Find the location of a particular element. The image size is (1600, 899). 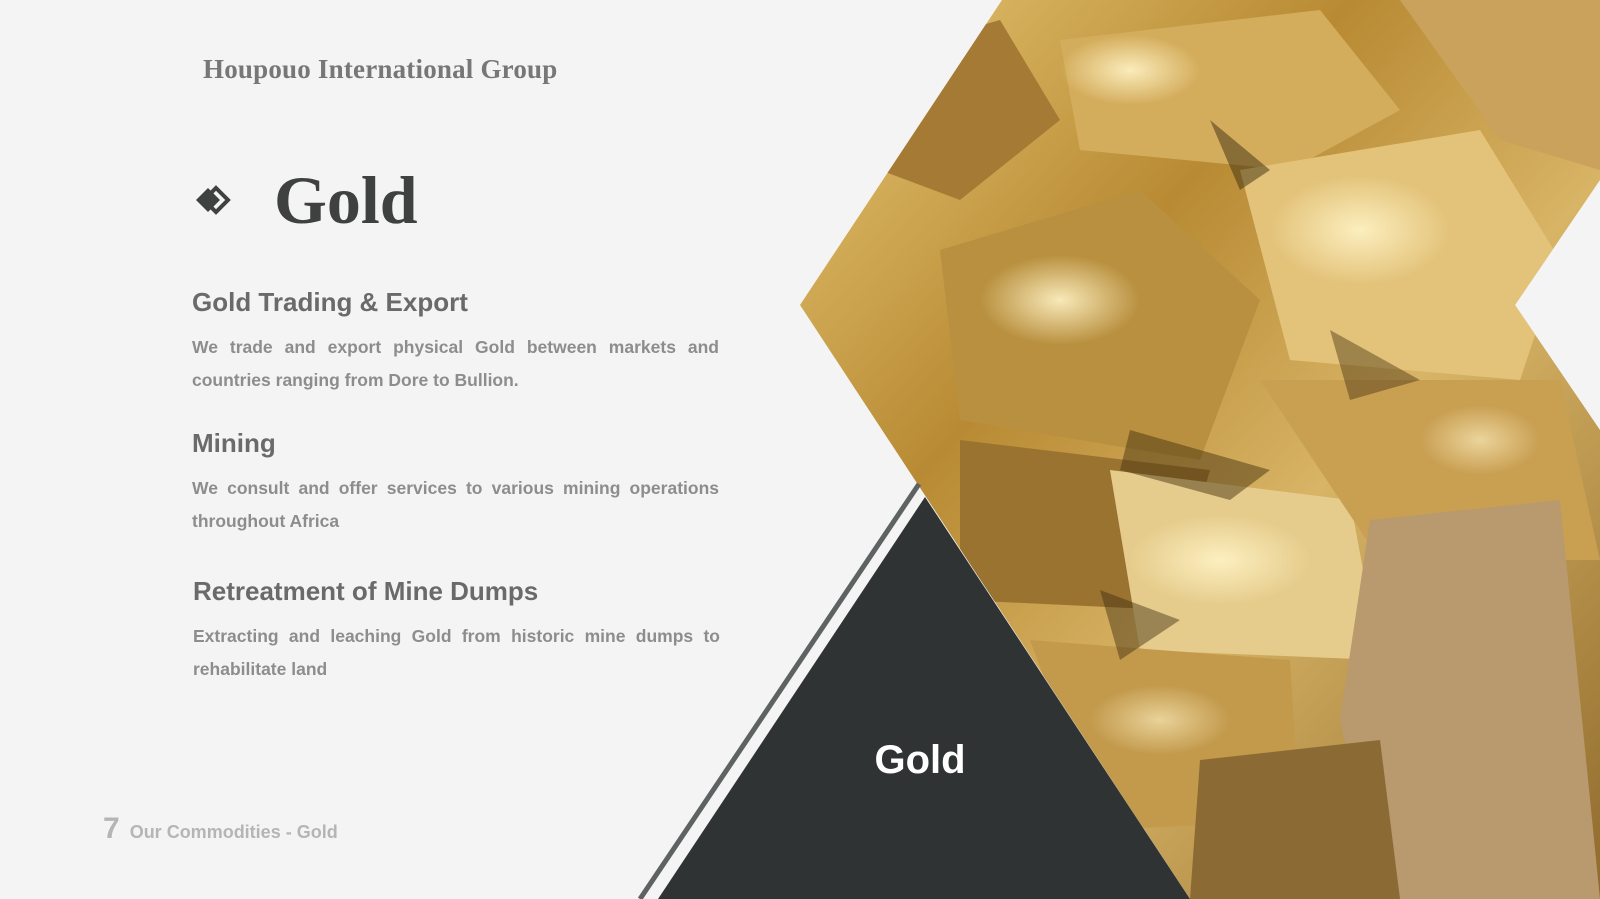

company-name: Houpouo International Group is located at coordinates (380, 69).